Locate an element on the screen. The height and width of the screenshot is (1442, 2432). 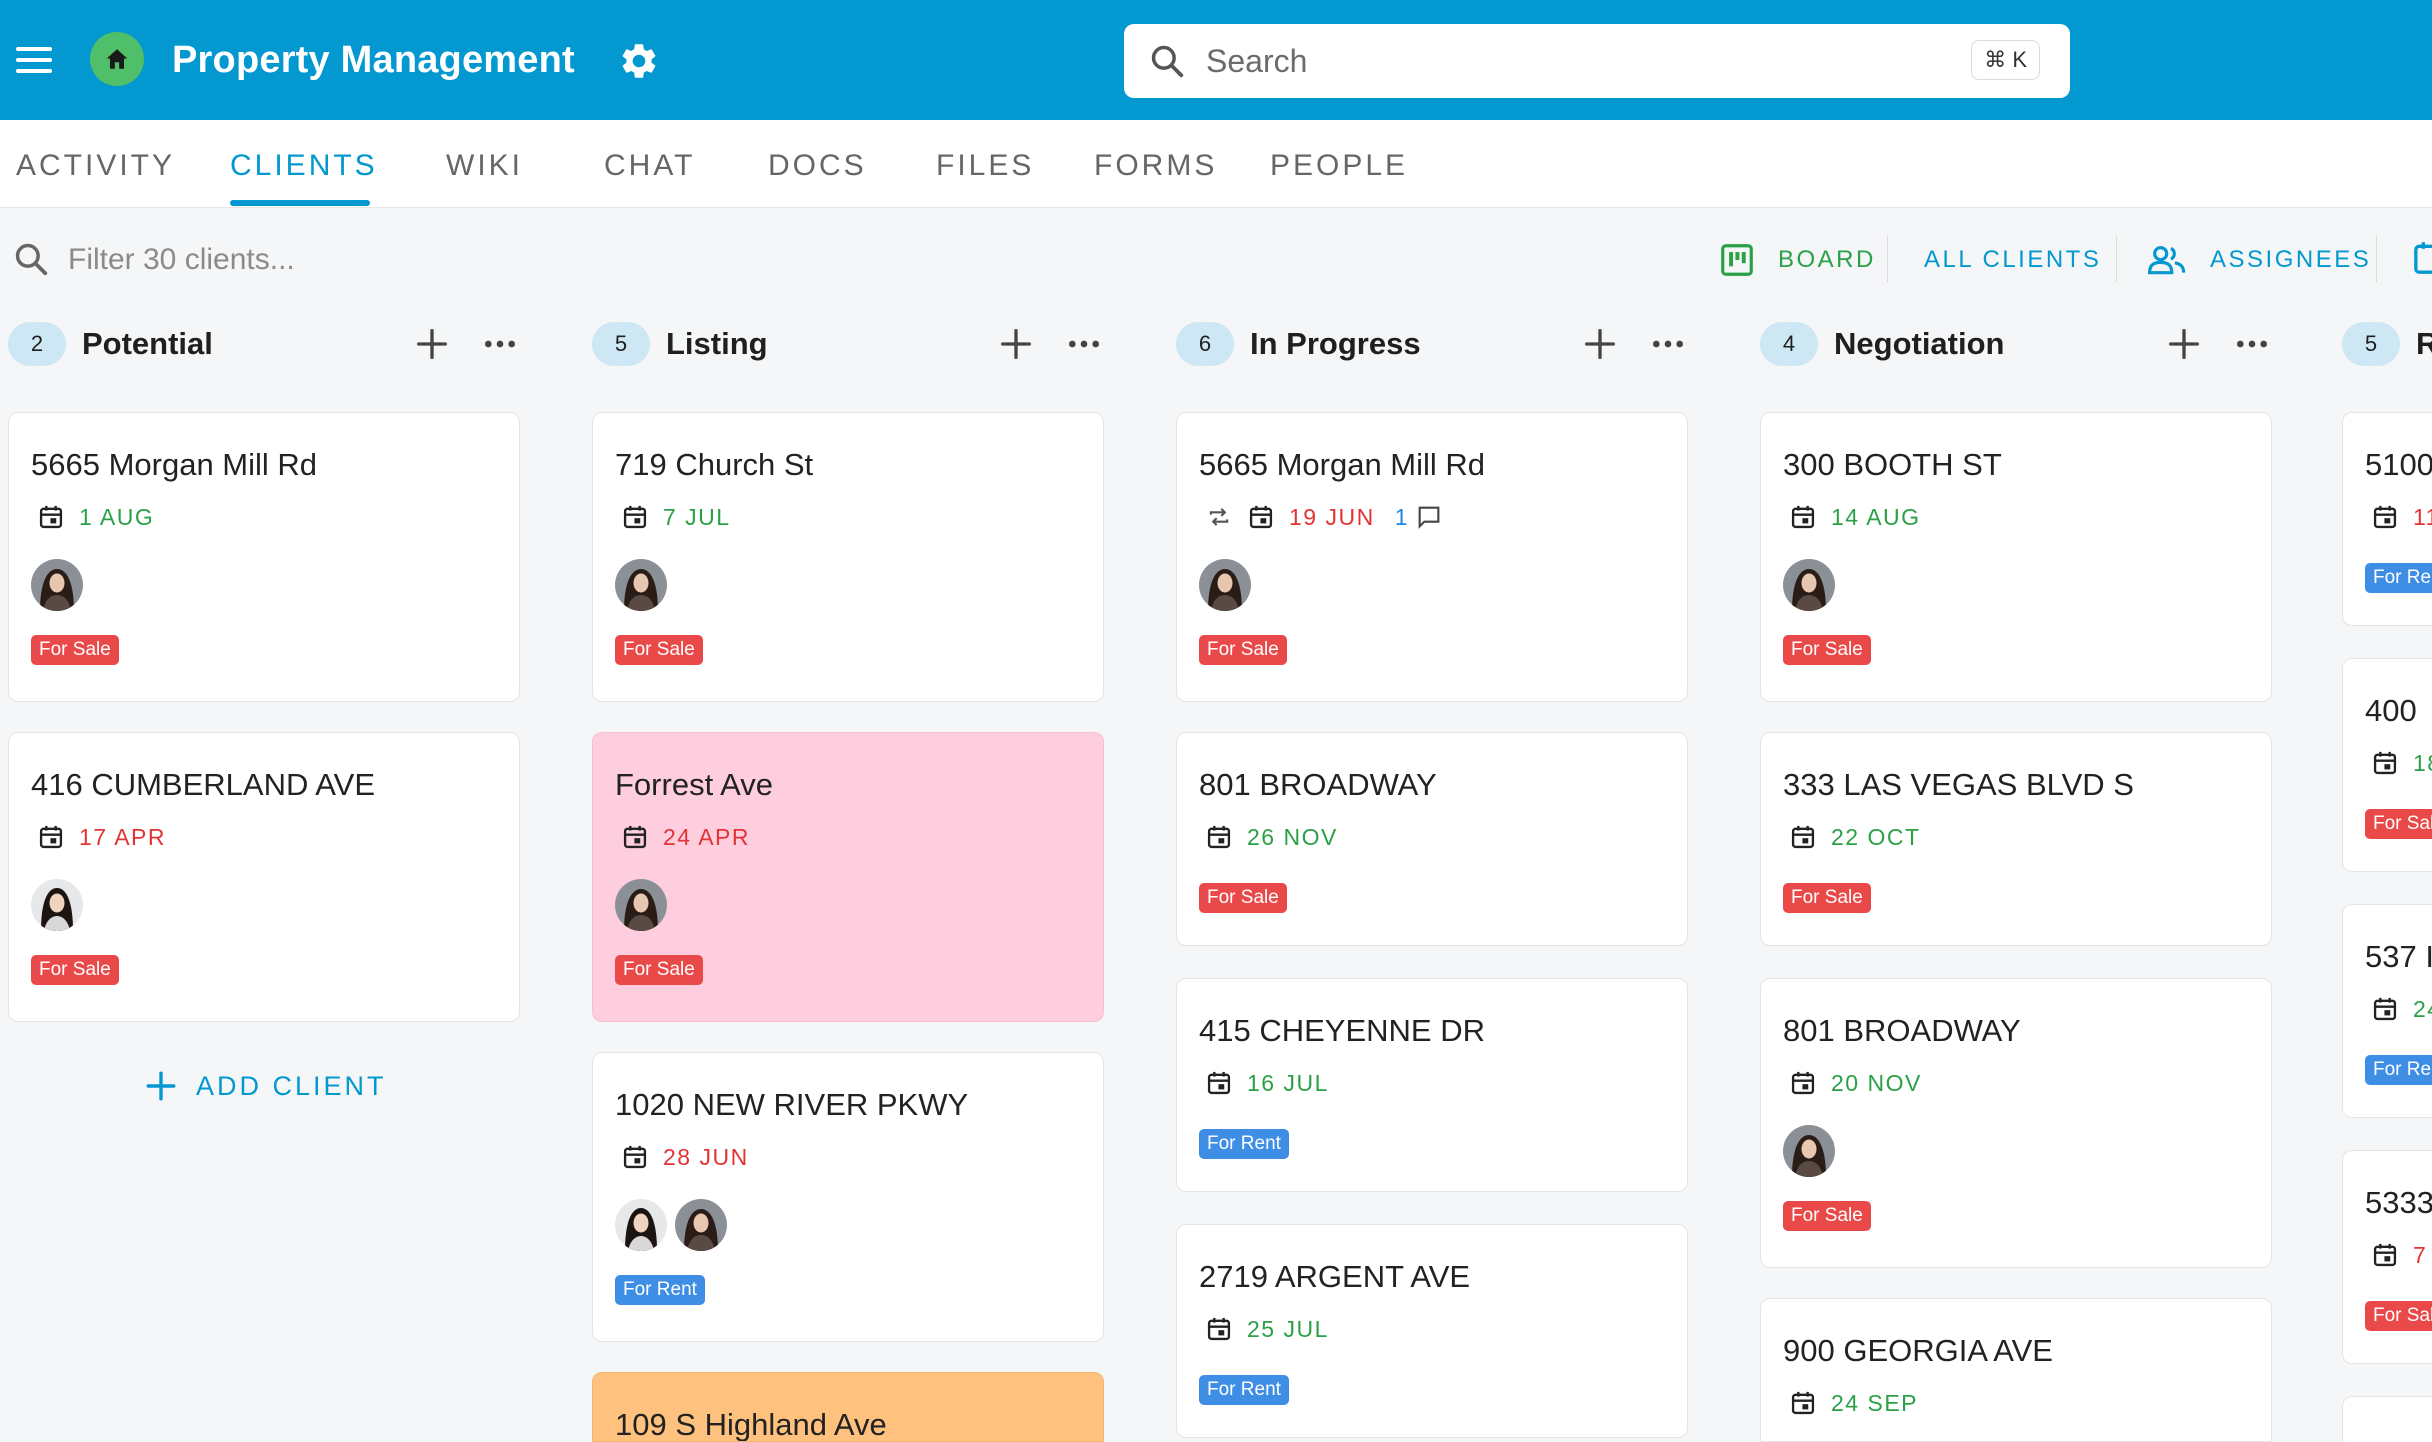
client-card: 400 18 For Sal is located at coordinates (2387, 765).